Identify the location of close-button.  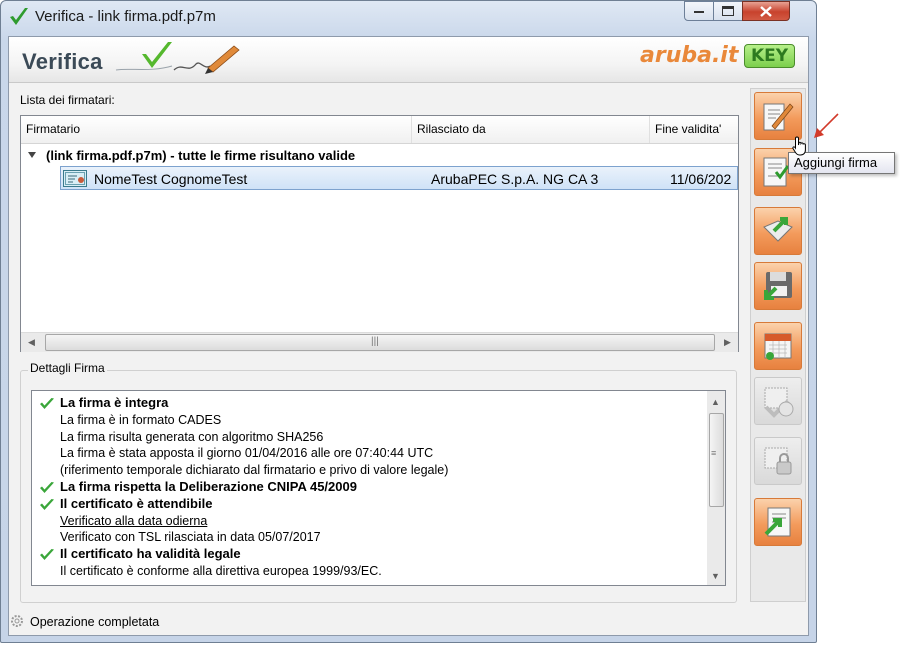
(766, 11).